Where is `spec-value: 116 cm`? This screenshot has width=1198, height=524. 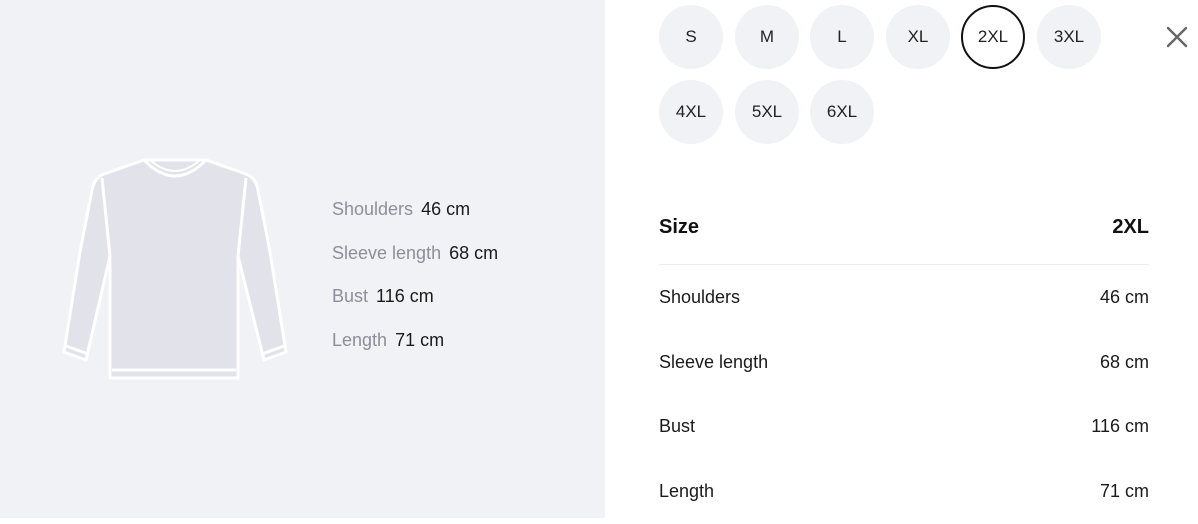
spec-value: 116 cm is located at coordinates (405, 296).